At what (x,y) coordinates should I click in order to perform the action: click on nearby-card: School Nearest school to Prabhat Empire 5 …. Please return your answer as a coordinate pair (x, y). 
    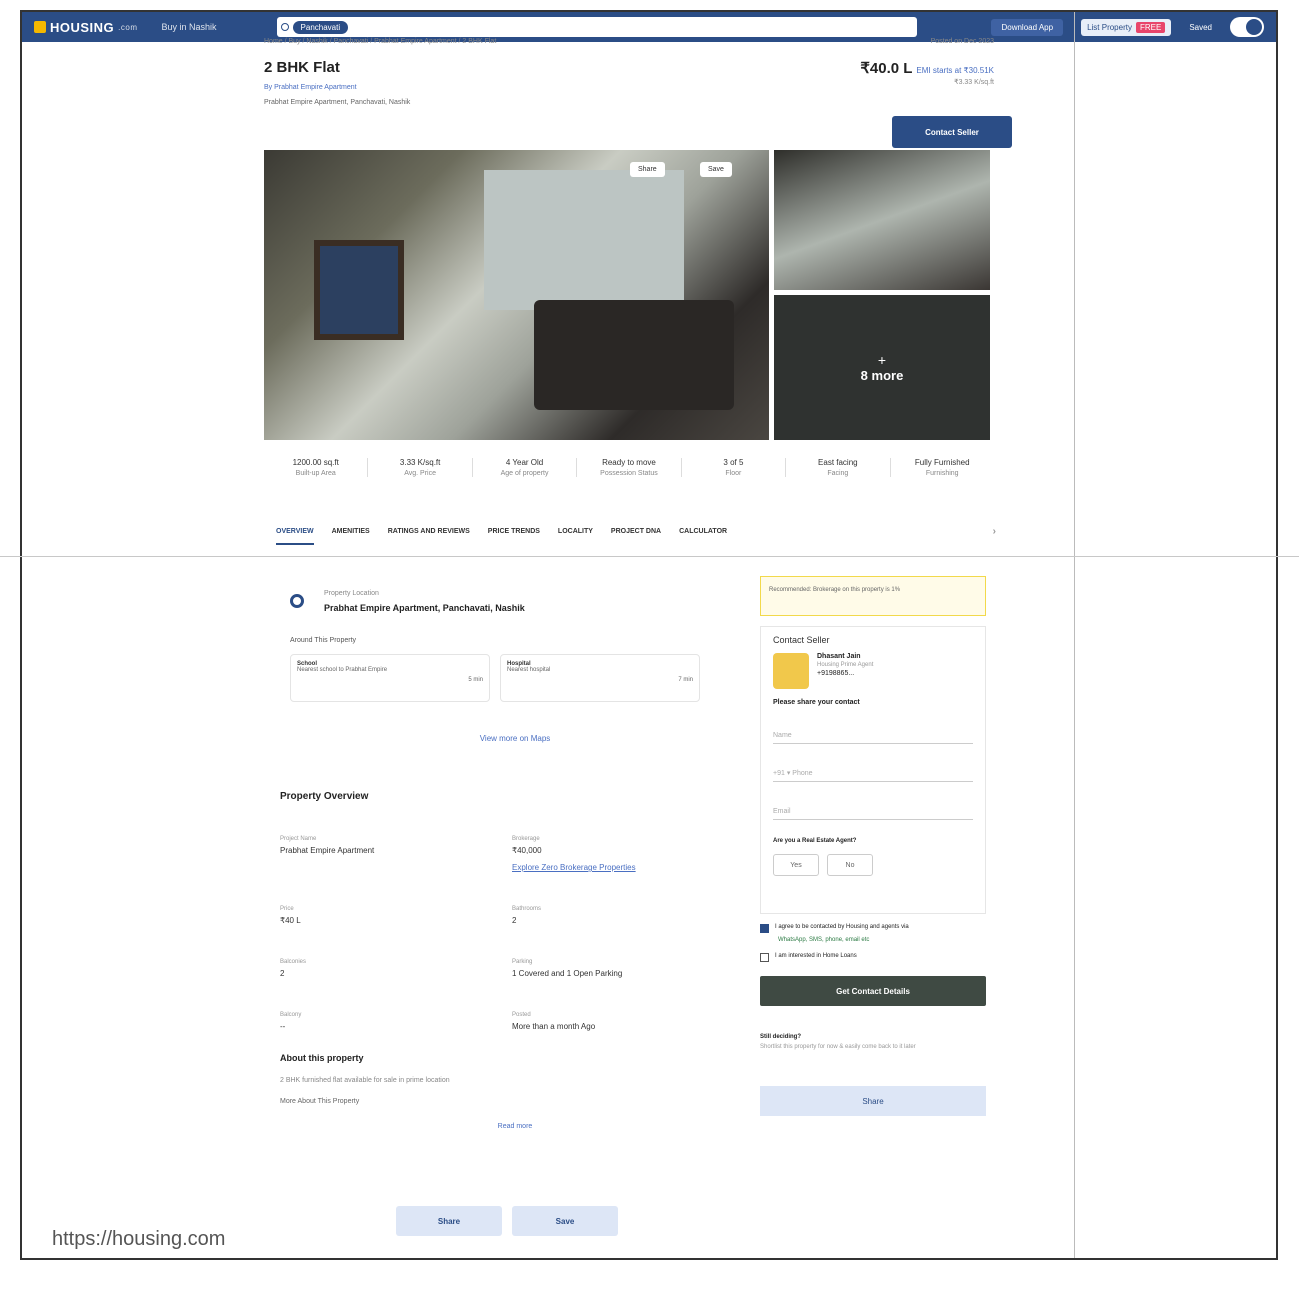
    Looking at the image, I should click on (390, 678).